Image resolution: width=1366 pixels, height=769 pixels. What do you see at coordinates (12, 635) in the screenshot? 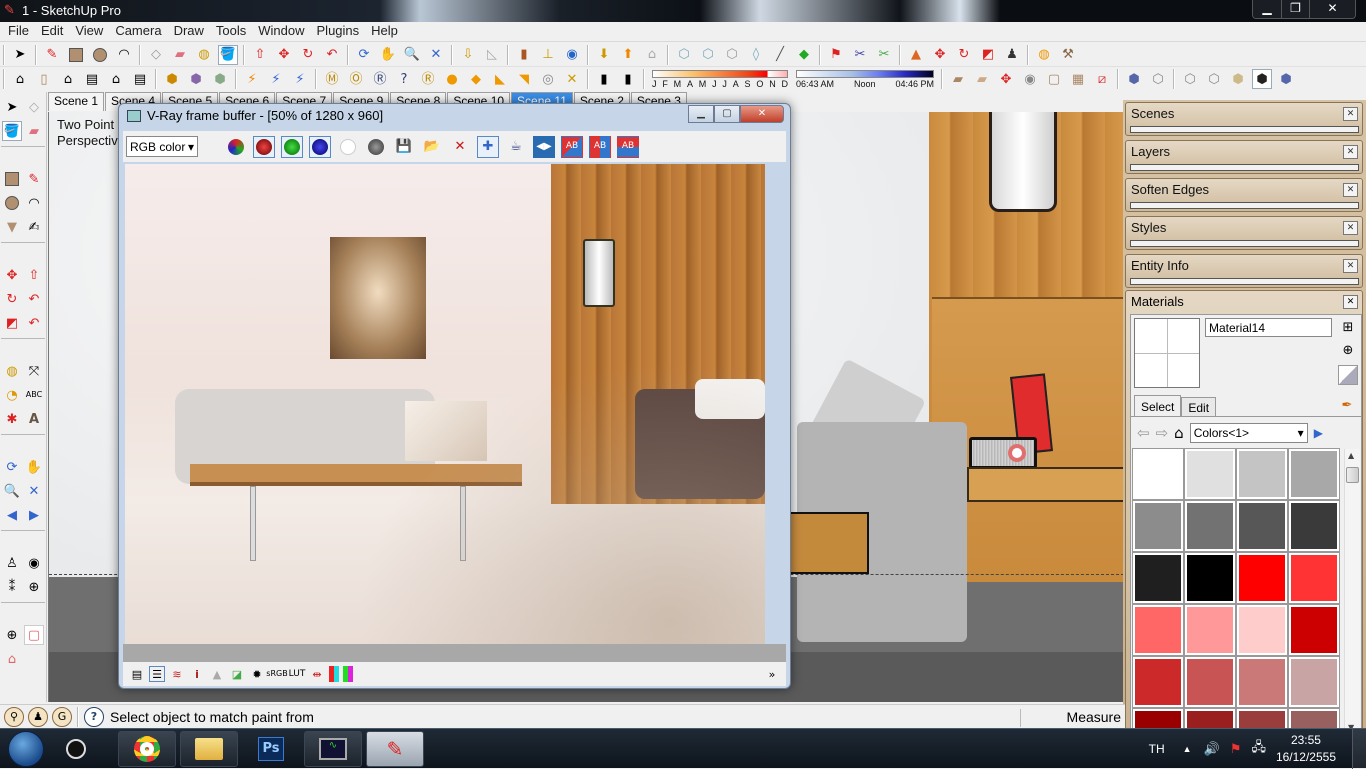
I see `advanced-camera-icon: ⊕` at bounding box center [12, 635].